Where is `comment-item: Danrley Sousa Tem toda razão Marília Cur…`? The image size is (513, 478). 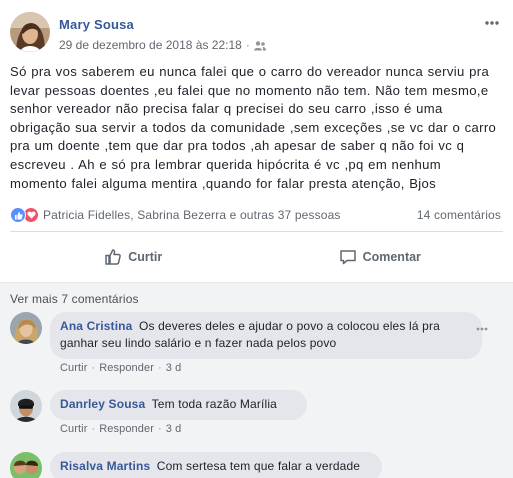 comment-item: Danrley Sousa Tem toda razão Marília Cur… is located at coordinates (256, 420).